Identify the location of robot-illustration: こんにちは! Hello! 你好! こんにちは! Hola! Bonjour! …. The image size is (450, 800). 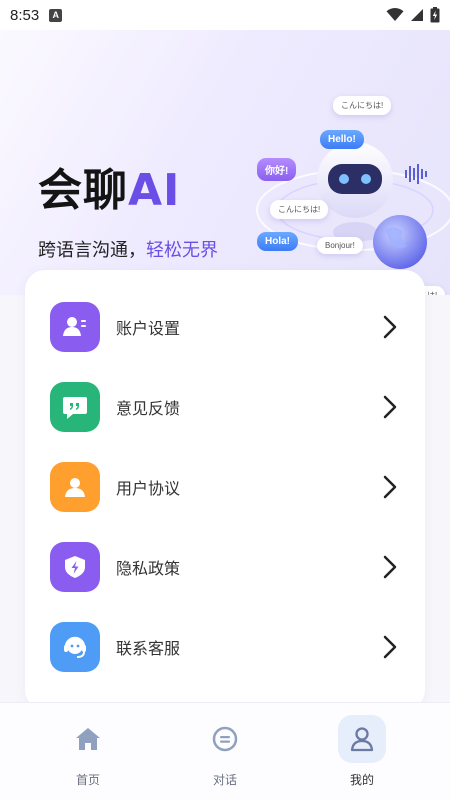
(347, 177).